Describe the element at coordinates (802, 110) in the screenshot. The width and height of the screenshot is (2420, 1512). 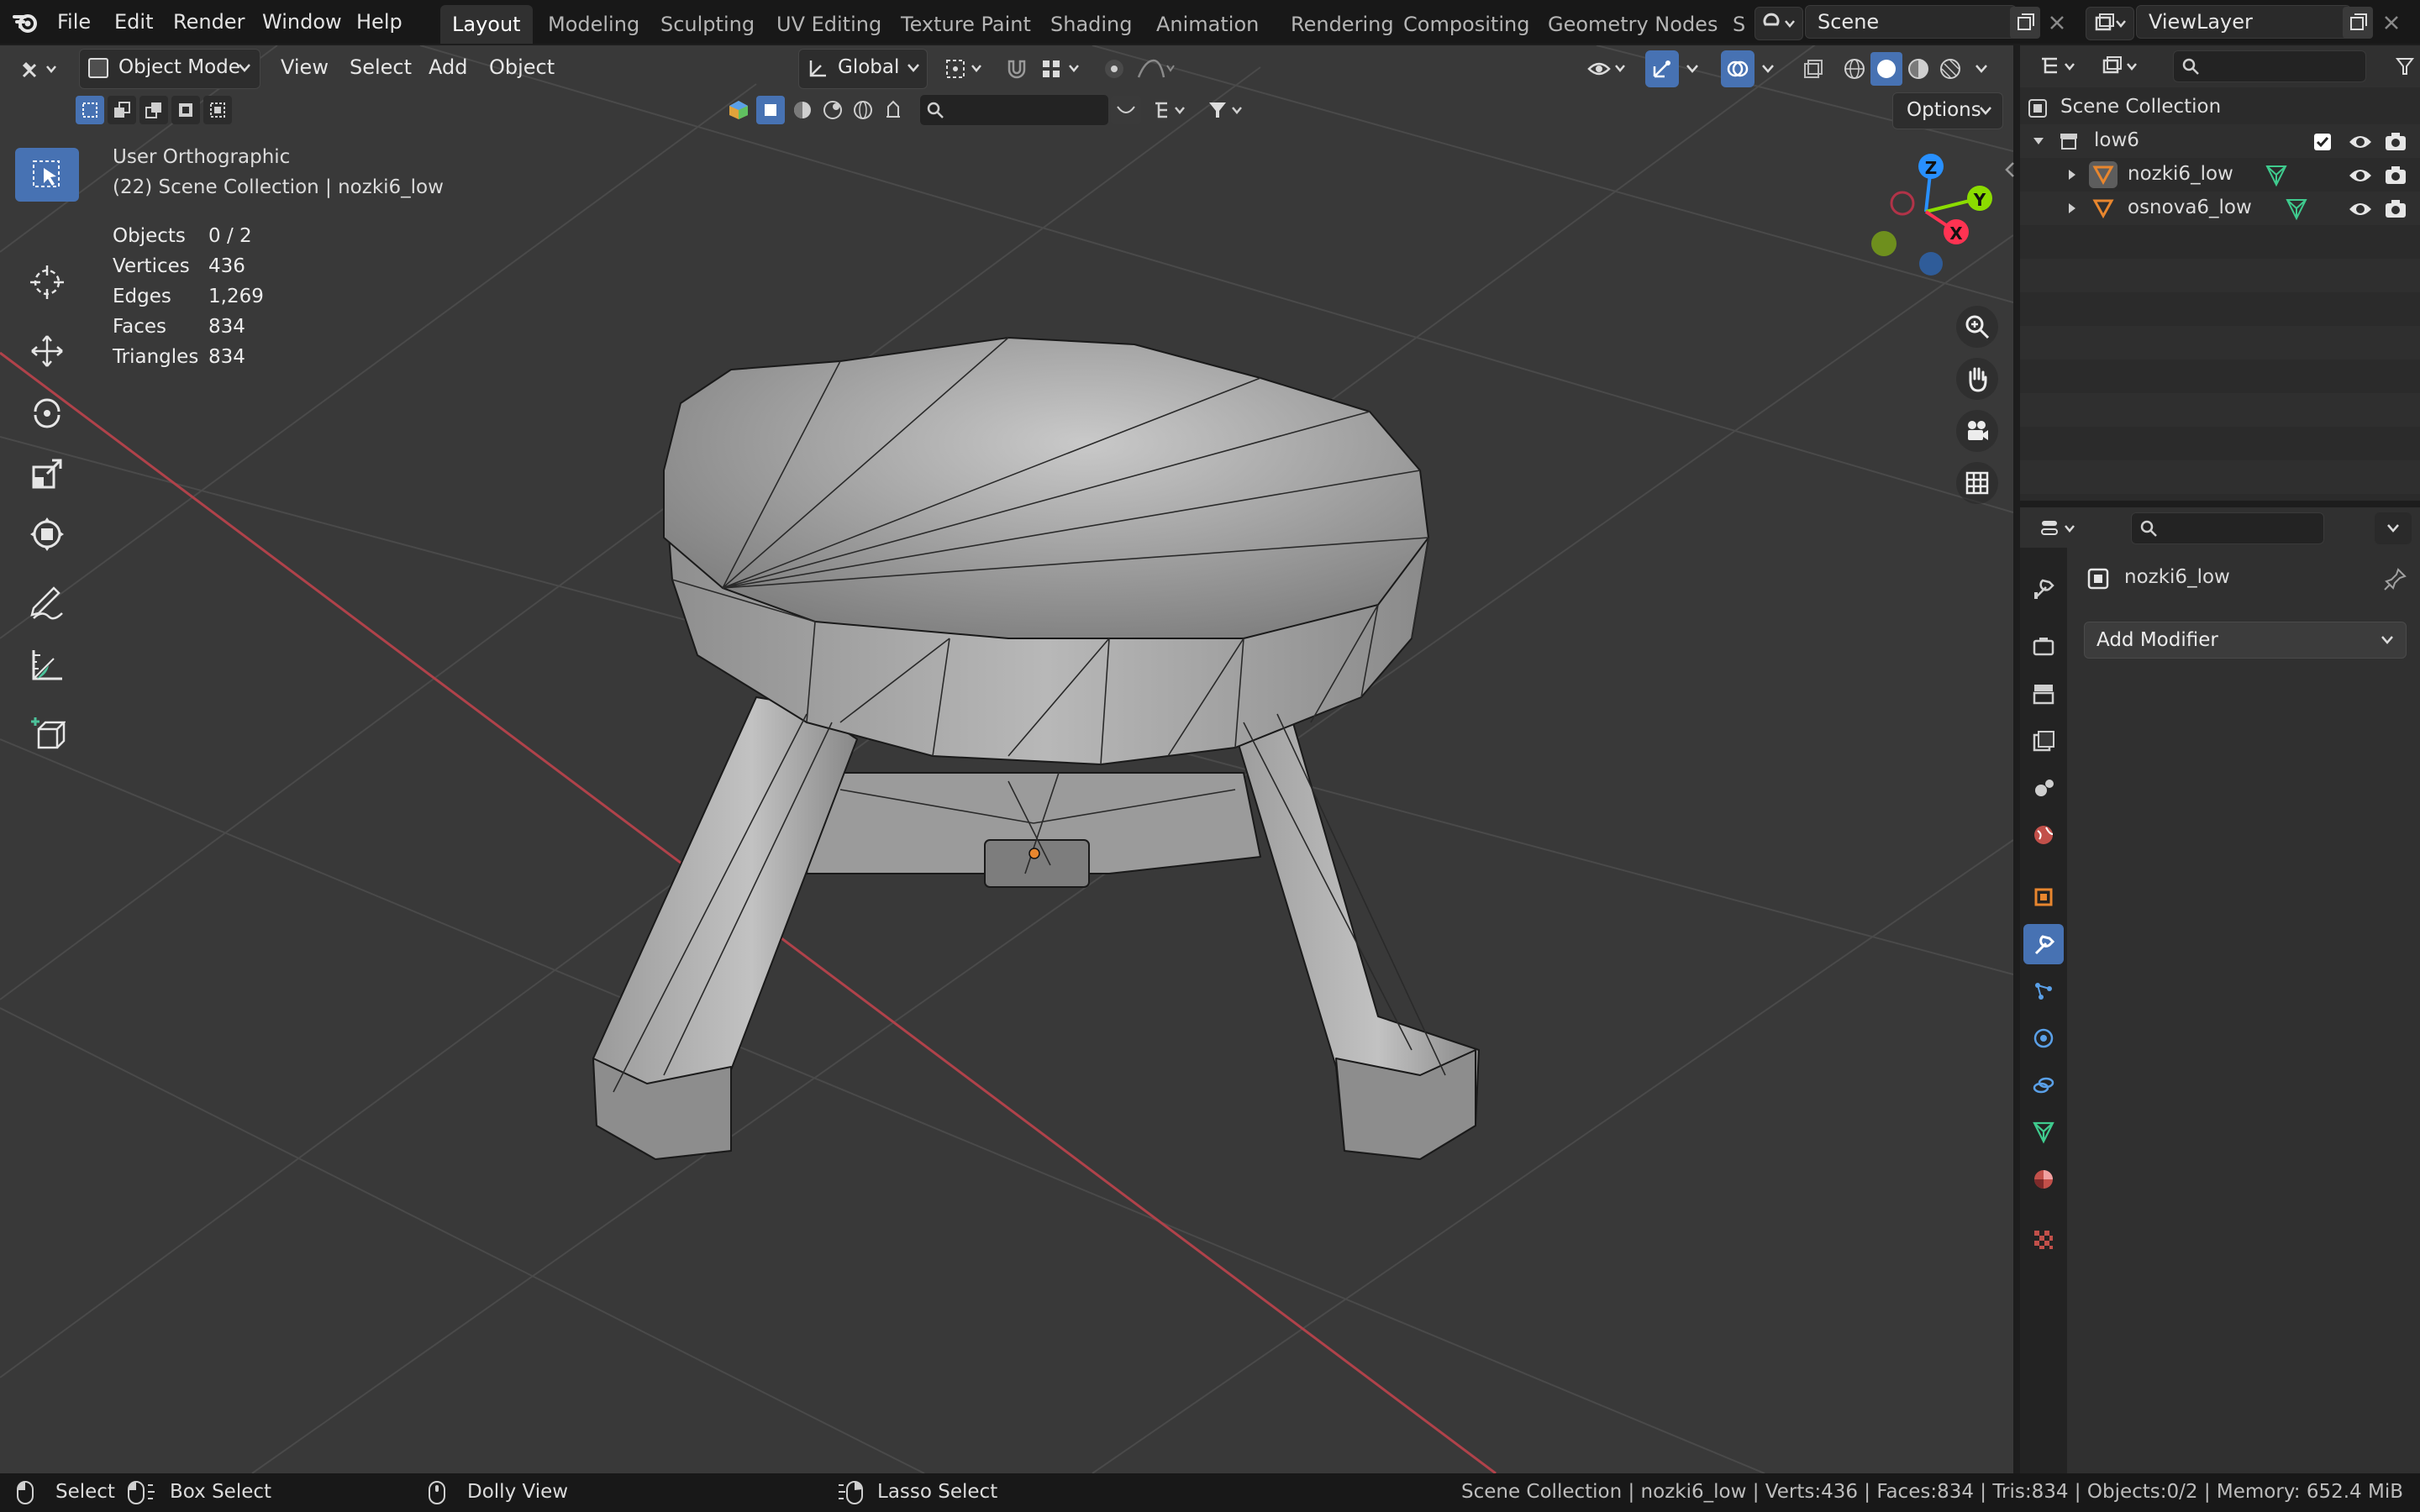
I see `sphere-filter-icon` at that location.